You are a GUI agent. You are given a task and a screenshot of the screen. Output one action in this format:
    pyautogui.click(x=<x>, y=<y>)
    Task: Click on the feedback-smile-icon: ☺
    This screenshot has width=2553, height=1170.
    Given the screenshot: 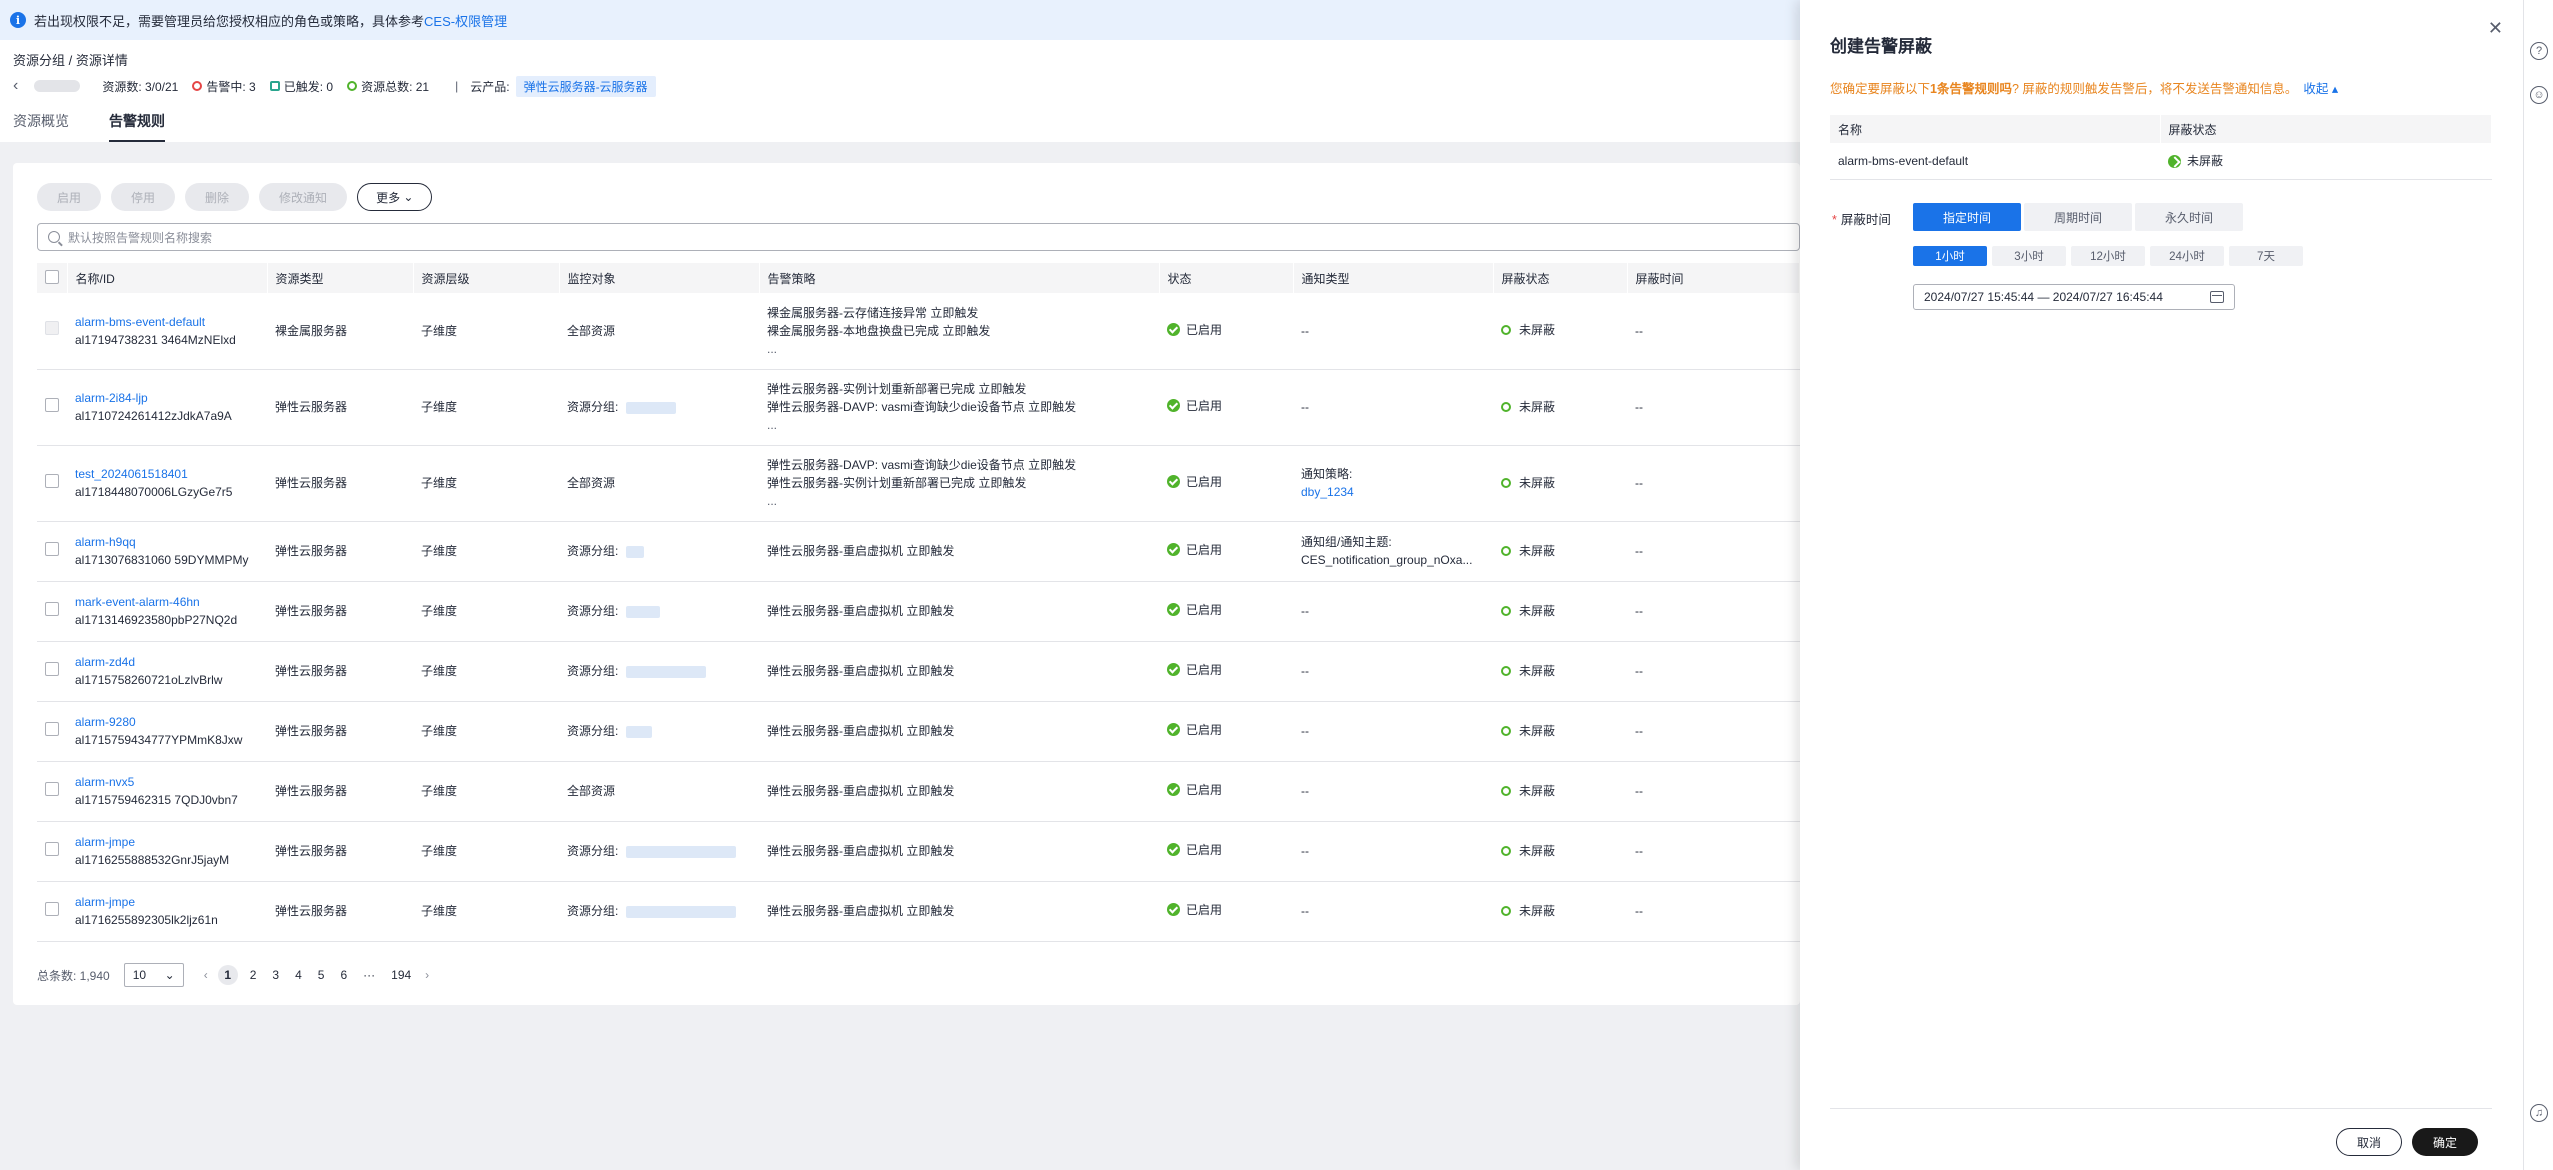 What is the action you would take?
    pyautogui.click(x=2539, y=95)
    